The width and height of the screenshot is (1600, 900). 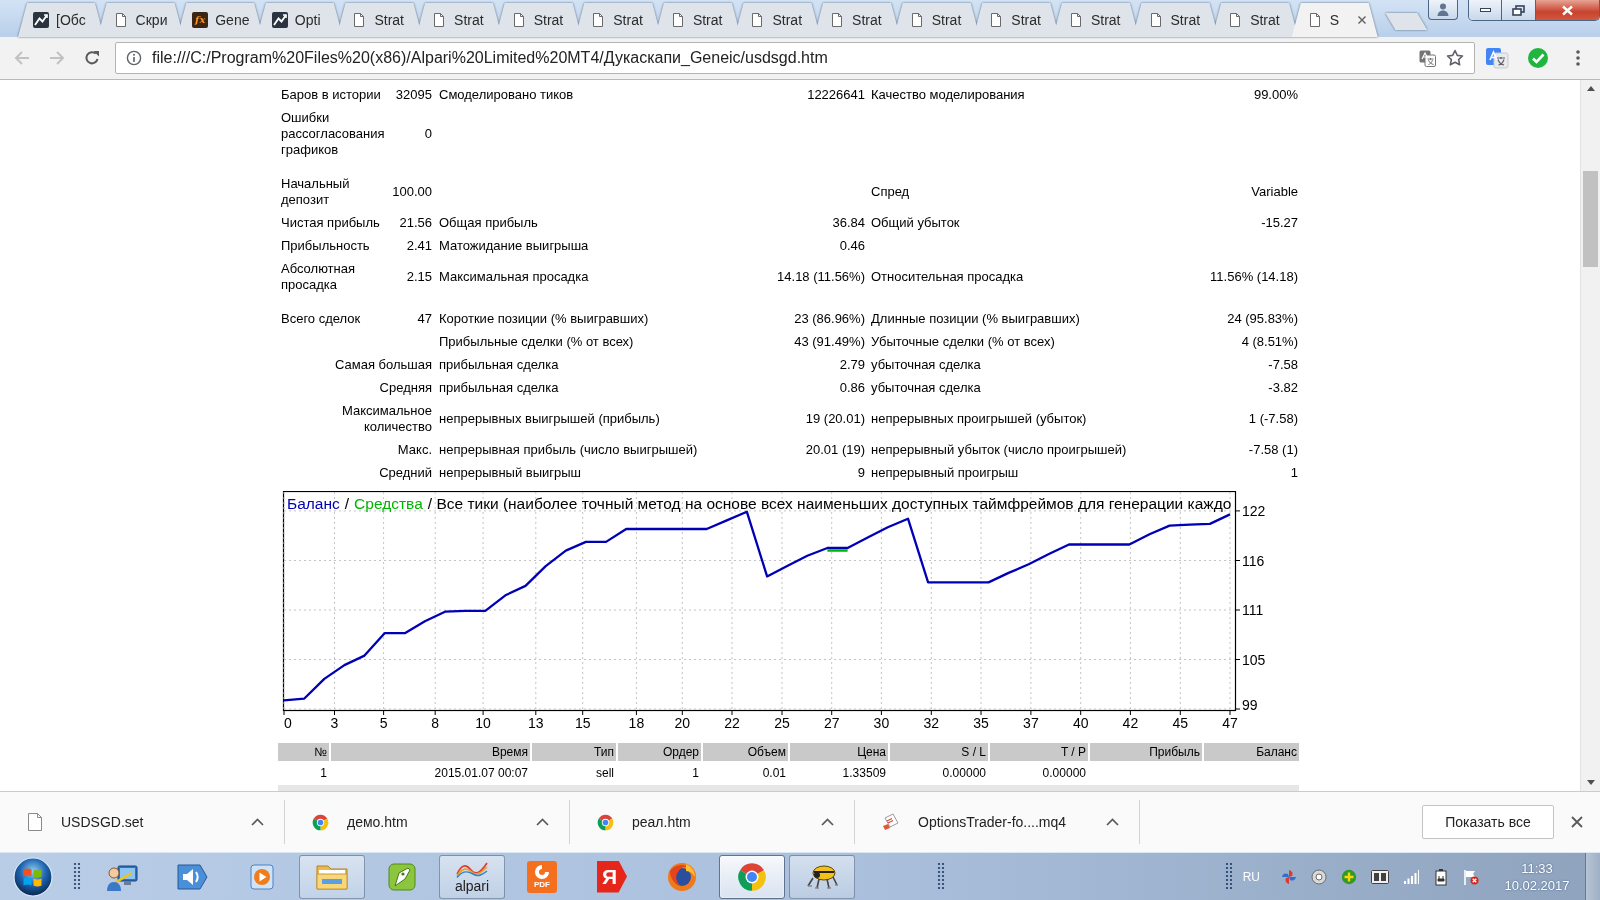 What do you see at coordinates (102, 822) in the screenshot?
I see `download-filename: USDSGD.set` at bounding box center [102, 822].